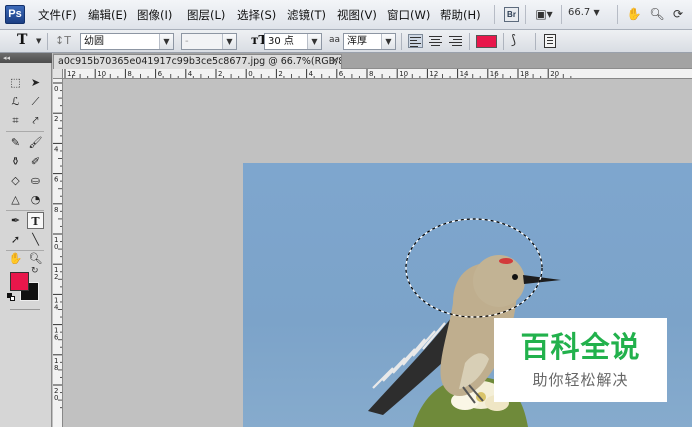 This screenshot has width=692, height=427. What do you see at coordinates (369, 41) in the screenshot?
I see `antialias-select: 浑厚 ▼` at bounding box center [369, 41].